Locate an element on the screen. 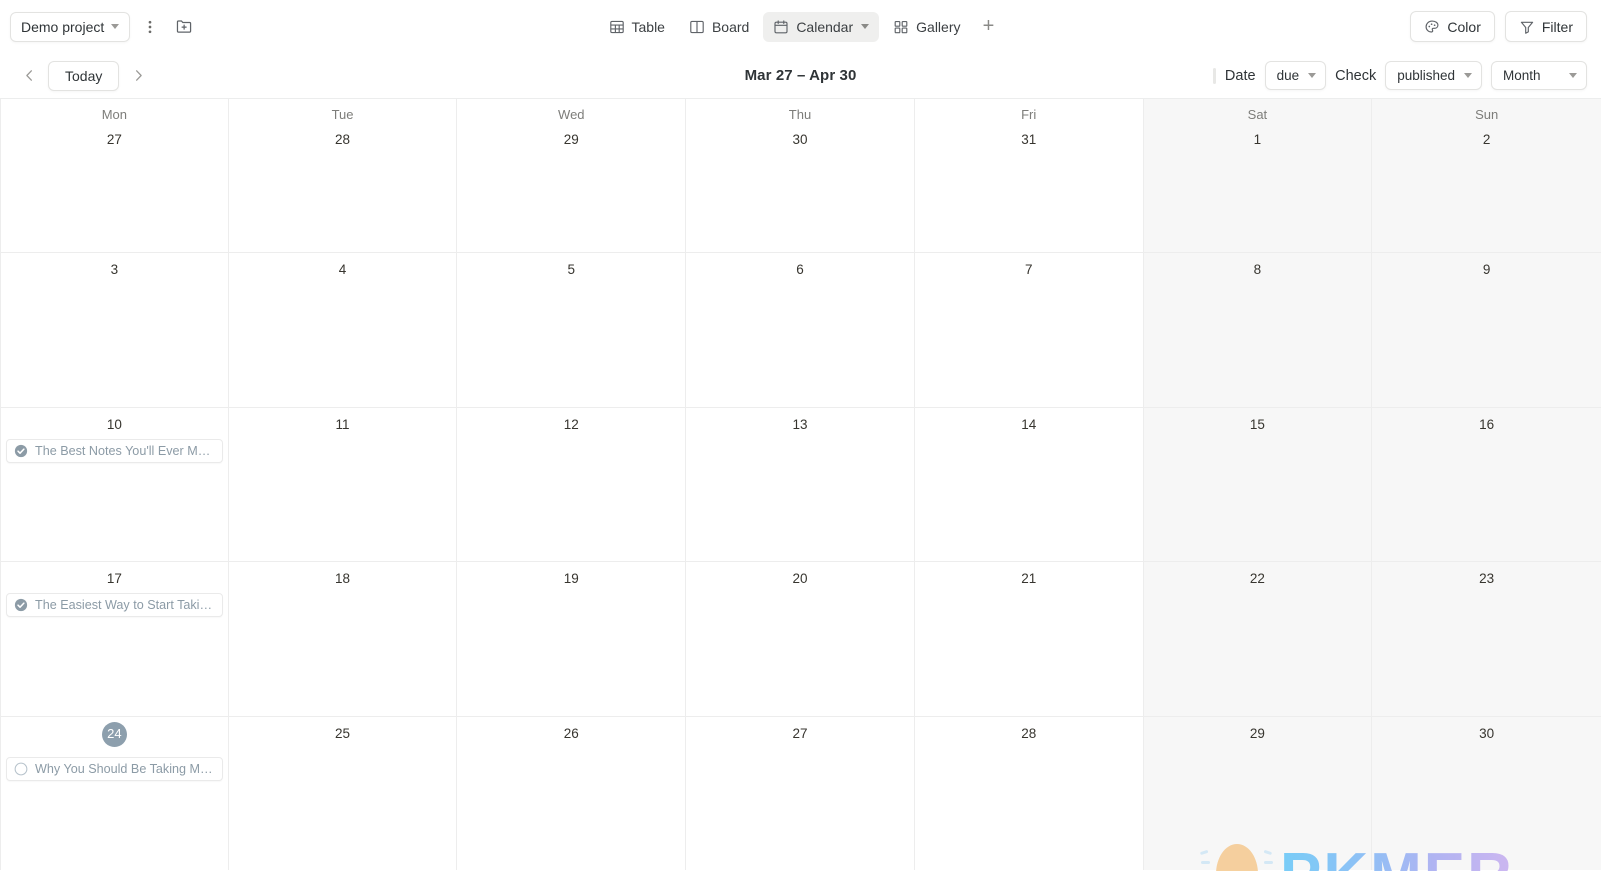 This screenshot has height=871, width=1601. calendar-day-cell: 11 is located at coordinates (343, 484).